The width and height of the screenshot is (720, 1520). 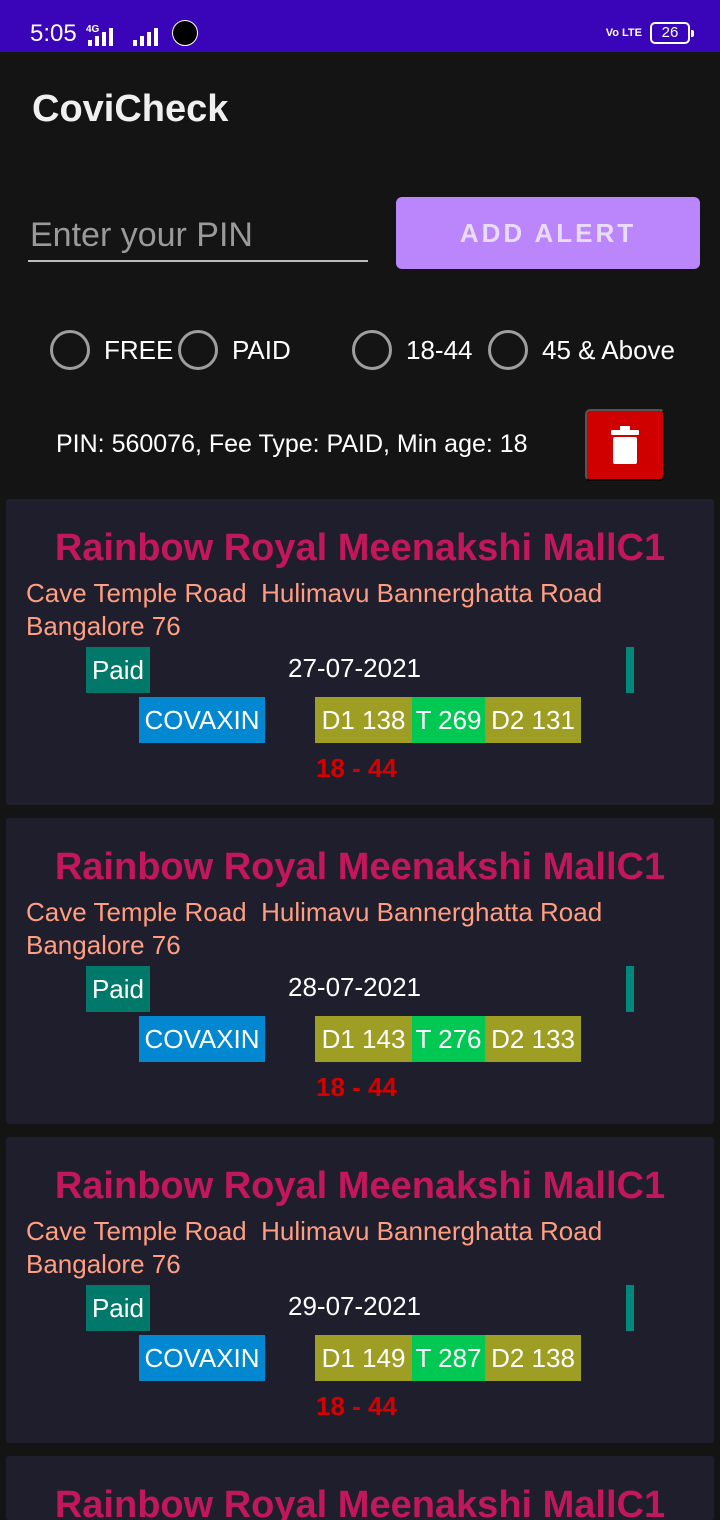 What do you see at coordinates (93, 29) in the screenshot?
I see `network-type-label: 4G` at bounding box center [93, 29].